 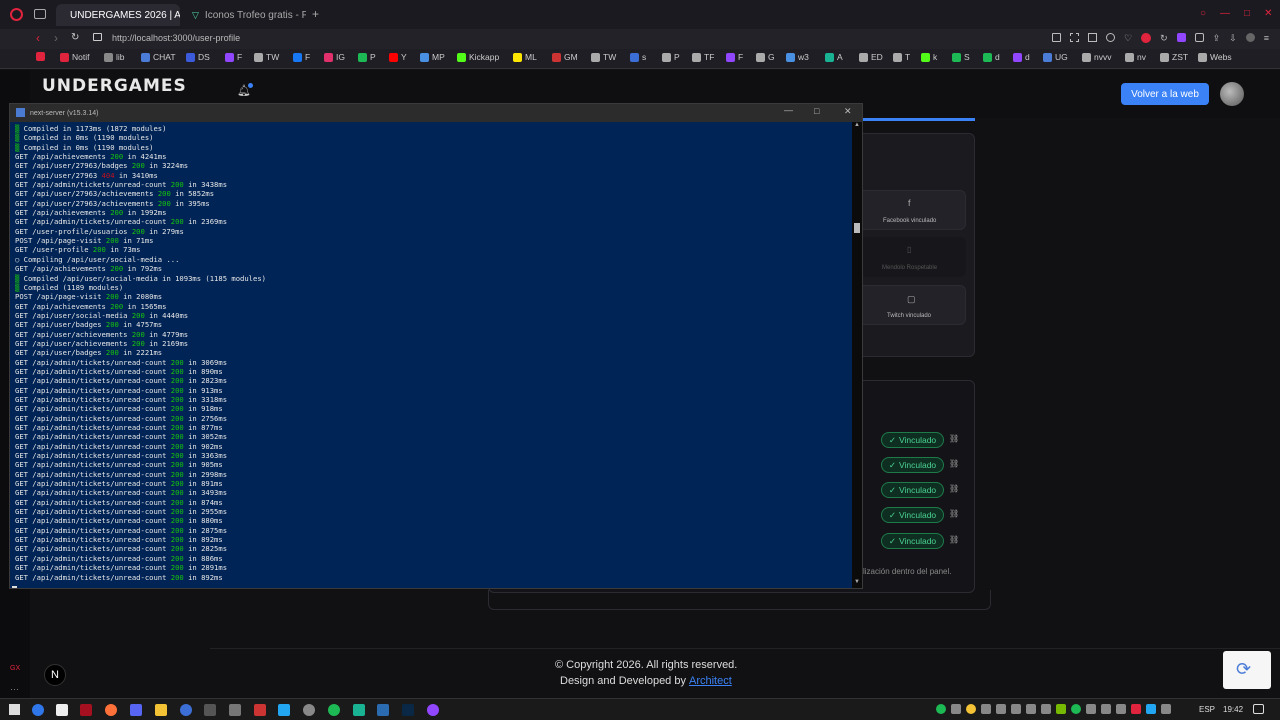 What do you see at coordinates (961, 57) in the screenshot?
I see `bookmark-item: S` at bounding box center [961, 57].